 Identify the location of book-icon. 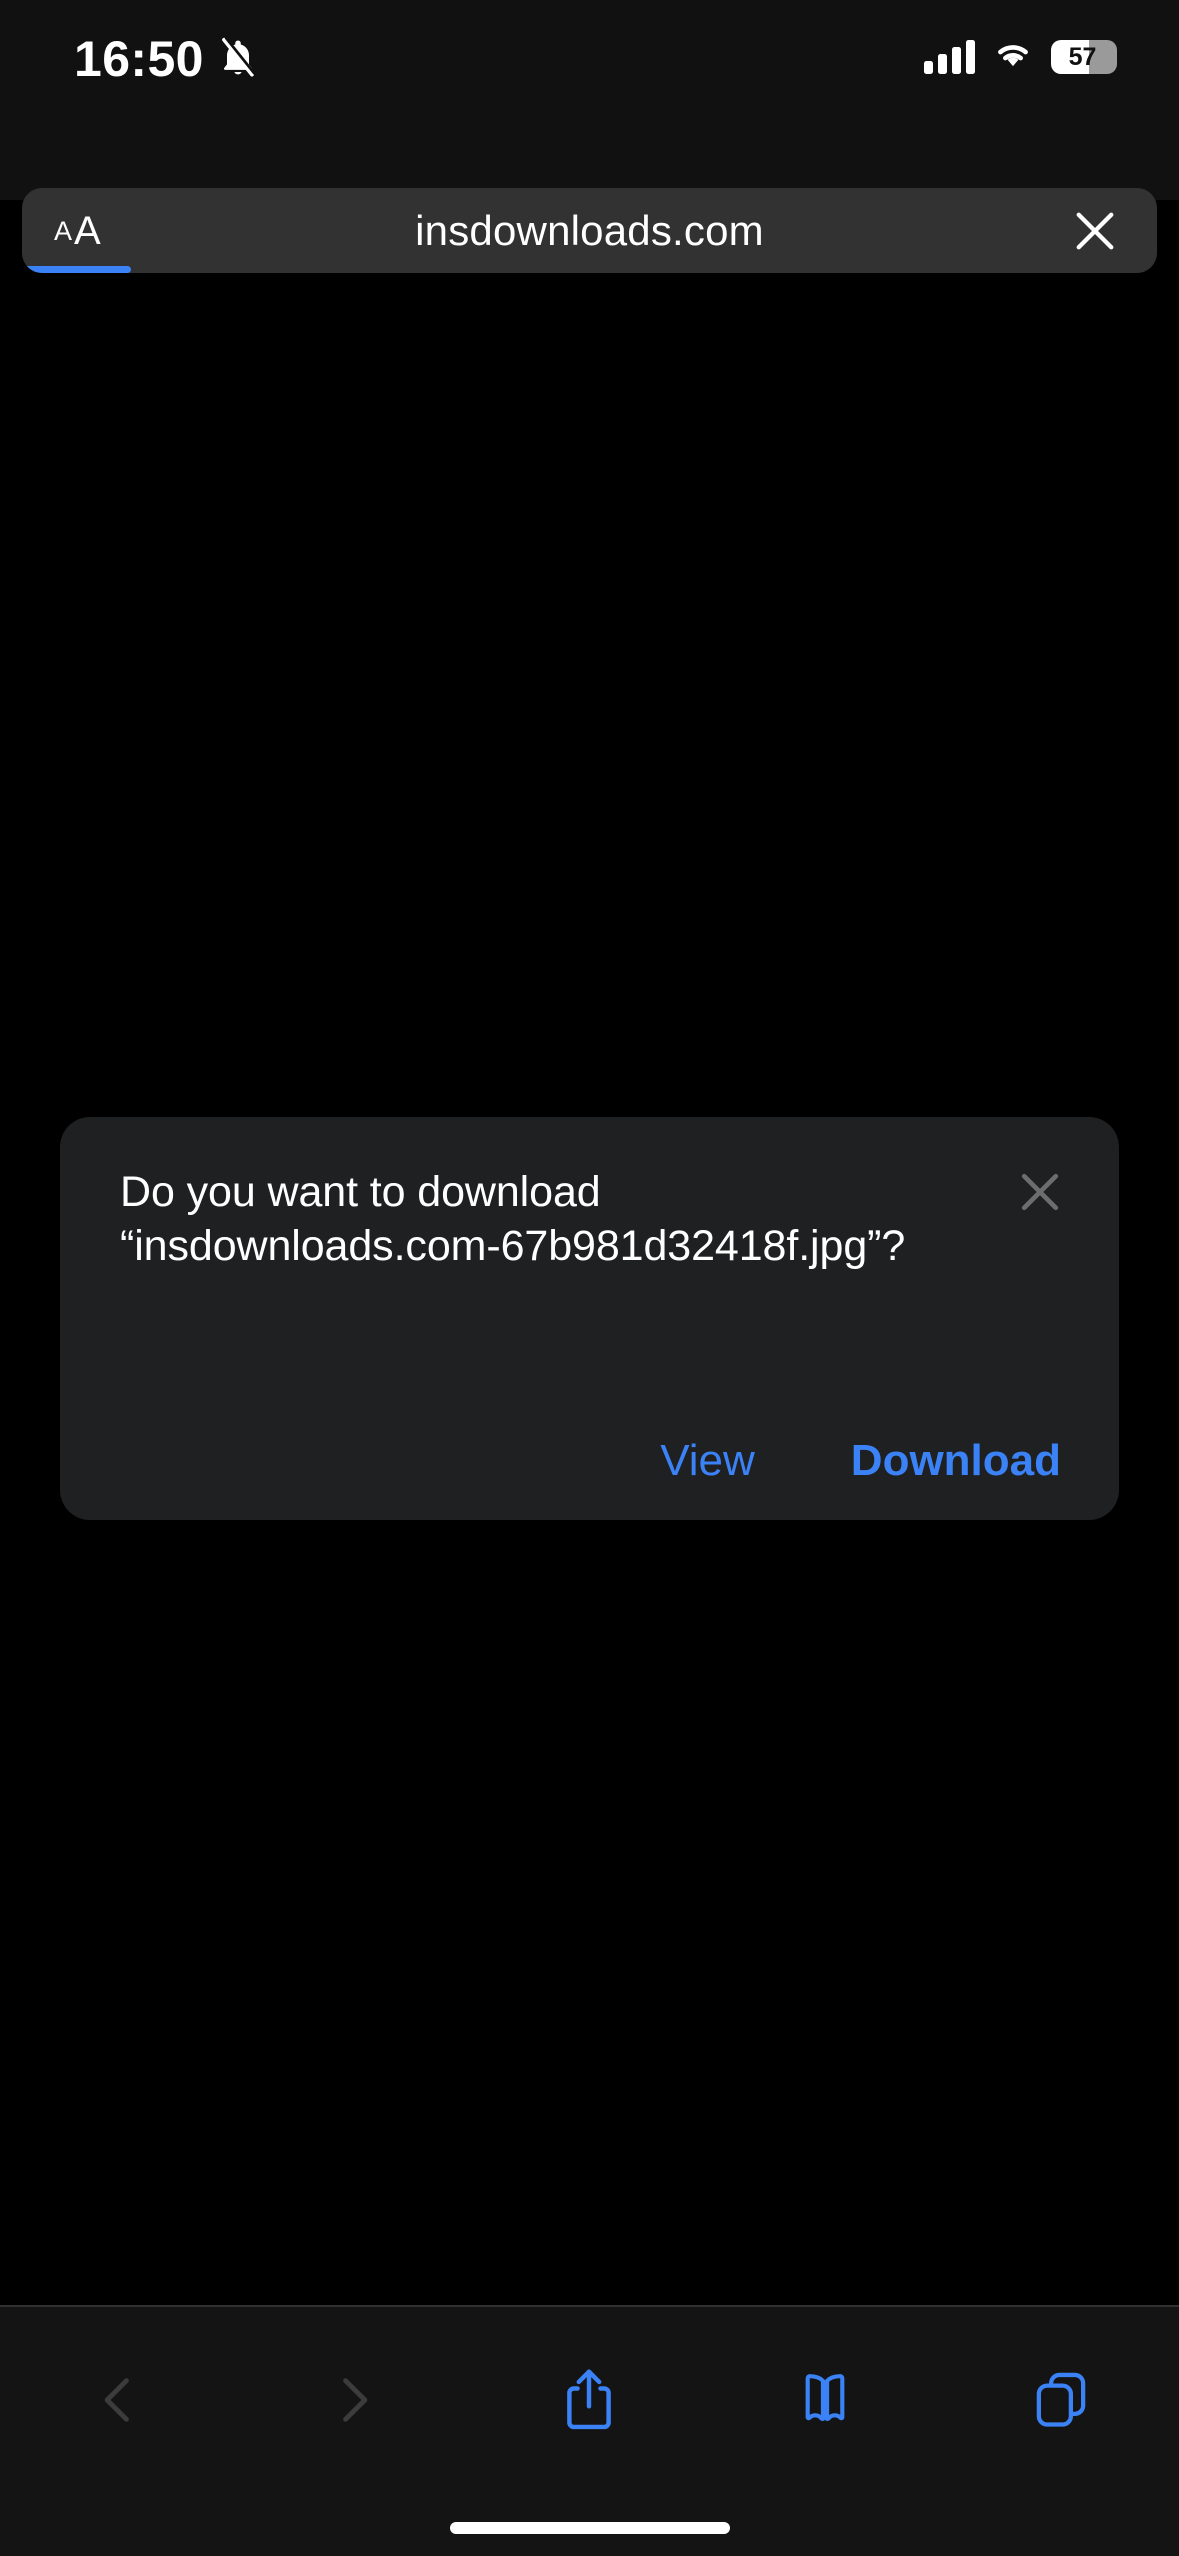
(825, 2397).